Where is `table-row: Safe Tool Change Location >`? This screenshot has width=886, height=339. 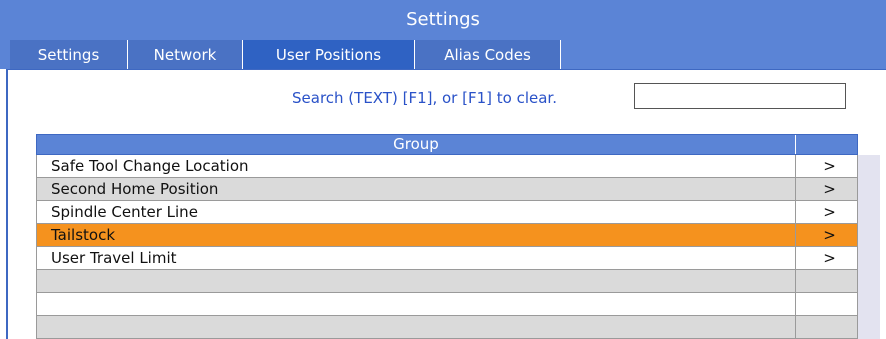
table-row: Safe Tool Change Location > is located at coordinates (447, 166).